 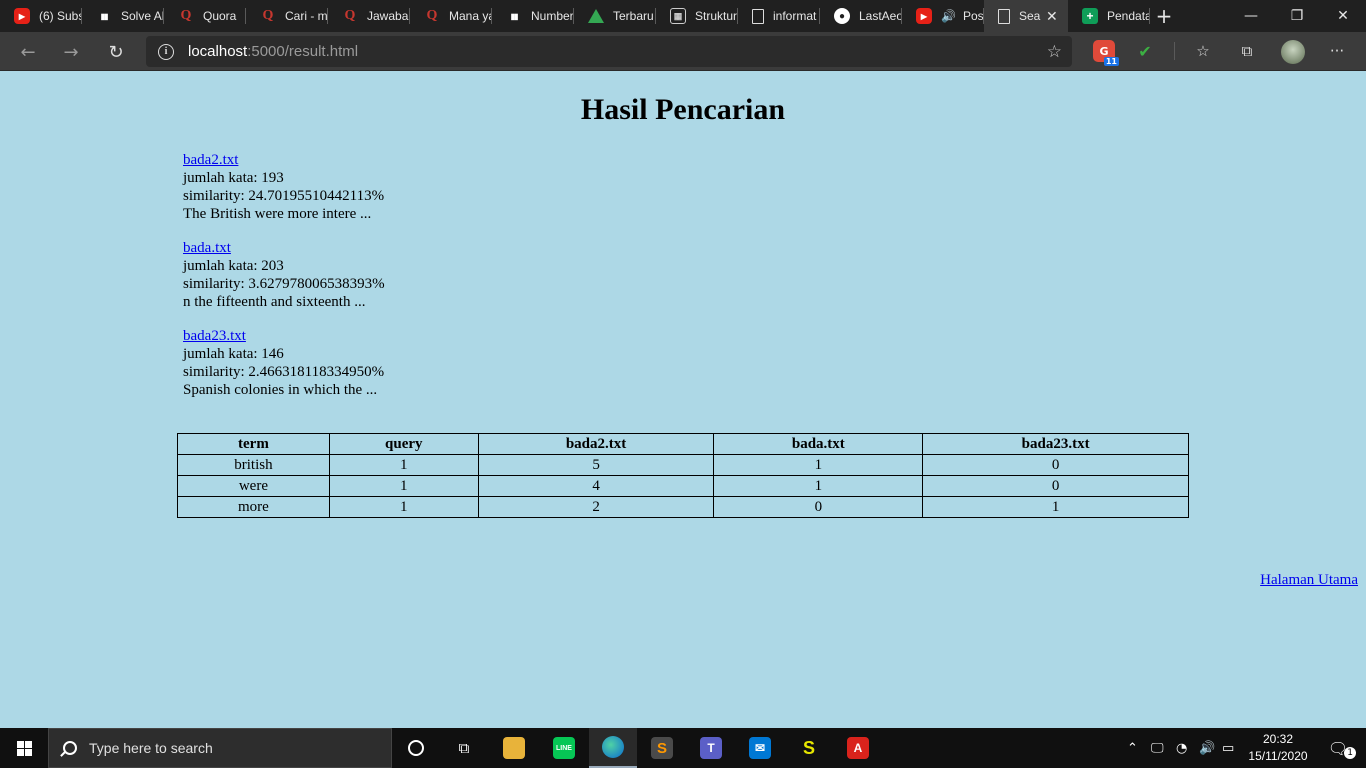 I want to click on browser-tab: + Pendata, so click(x=1109, y=16).